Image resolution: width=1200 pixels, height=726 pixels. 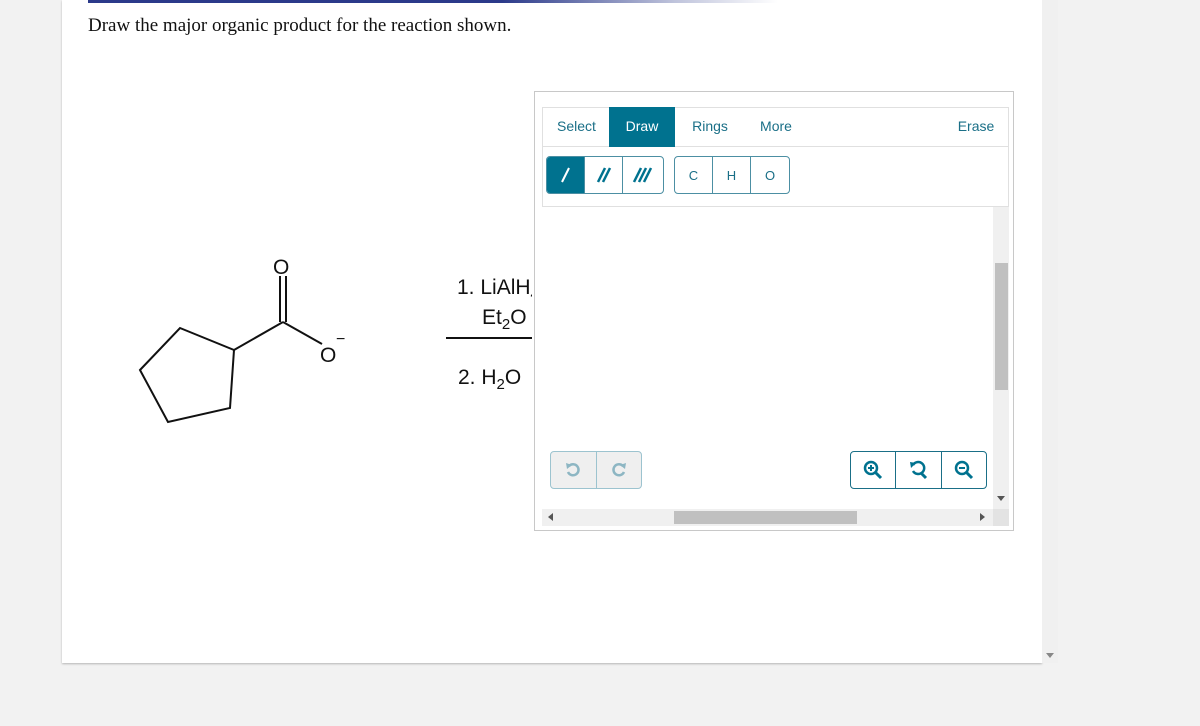 I want to click on reset-zoom-icon, so click(x=919, y=470).